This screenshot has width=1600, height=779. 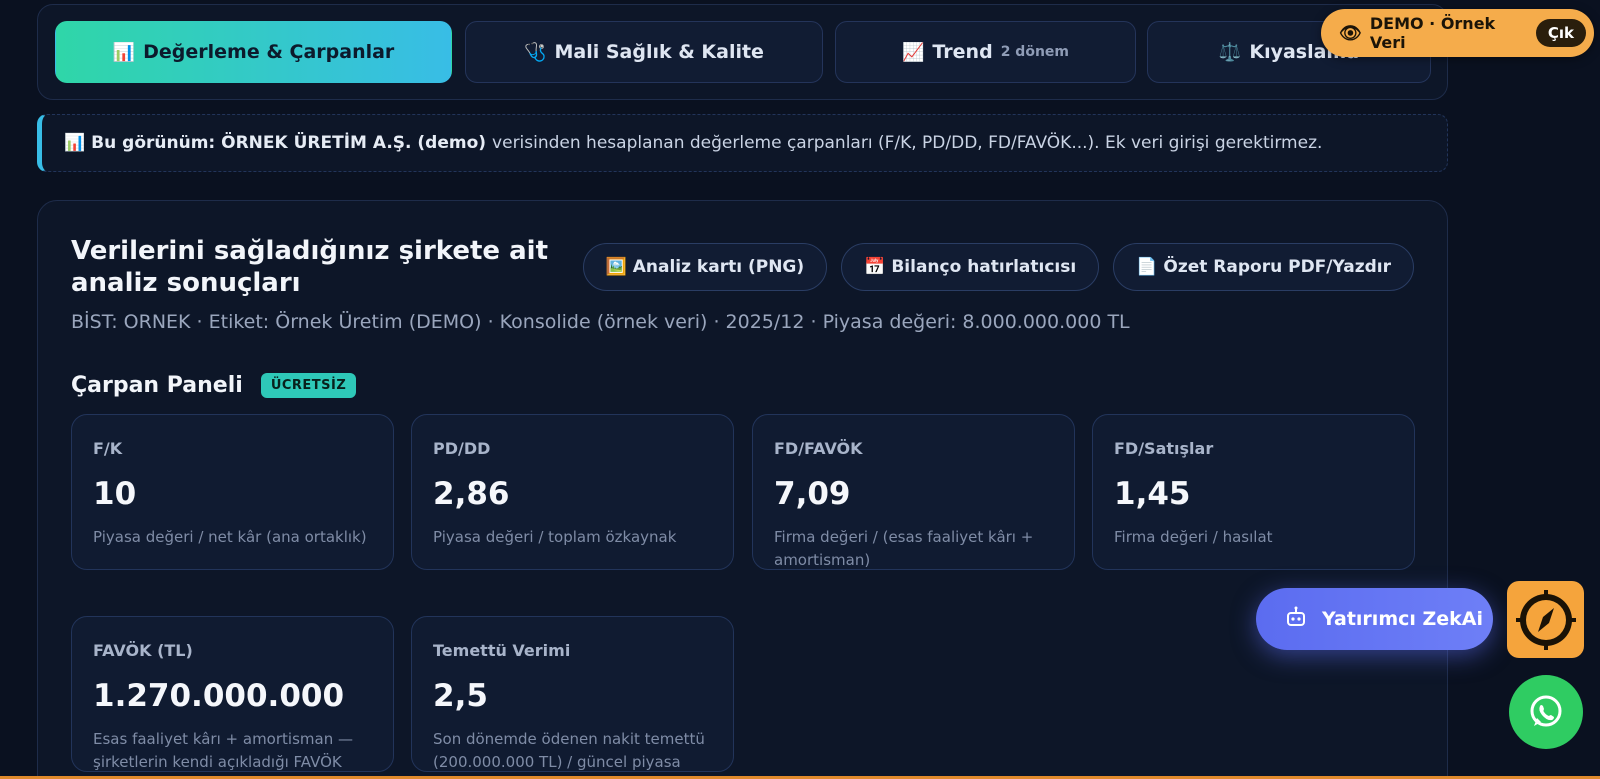 I want to click on tab-financial-health: 🩺 Mali Sağlık & Kalite, so click(x=644, y=52).